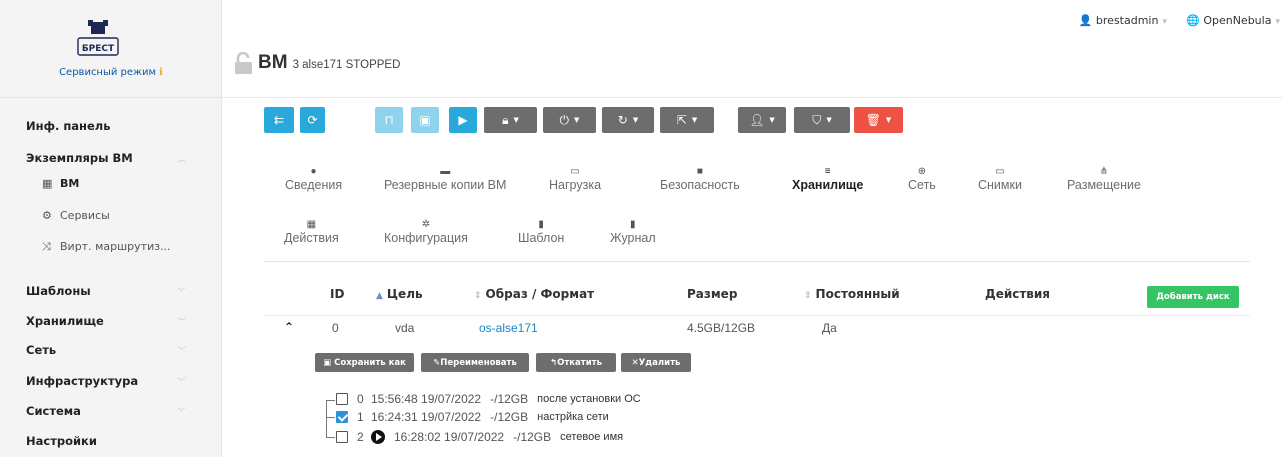 This screenshot has width=1282, height=457. I want to click on tab-network: ⊕ Сеть, so click(922, 178).